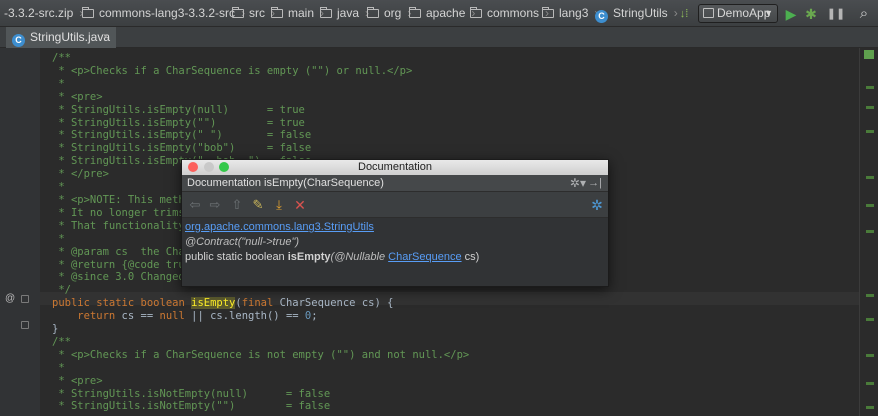  Describe the element at coordinates (395, 205) in the screenshot. I see `documentation-toolbar: ⇦ ⇨ ⇧ ✎ ⤓ ✕ ✲` at that location.